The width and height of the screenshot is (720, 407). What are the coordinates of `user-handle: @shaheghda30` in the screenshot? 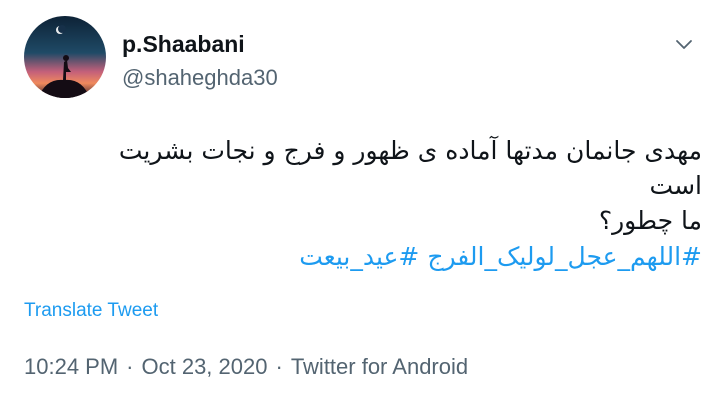 It's located at (200, 78).